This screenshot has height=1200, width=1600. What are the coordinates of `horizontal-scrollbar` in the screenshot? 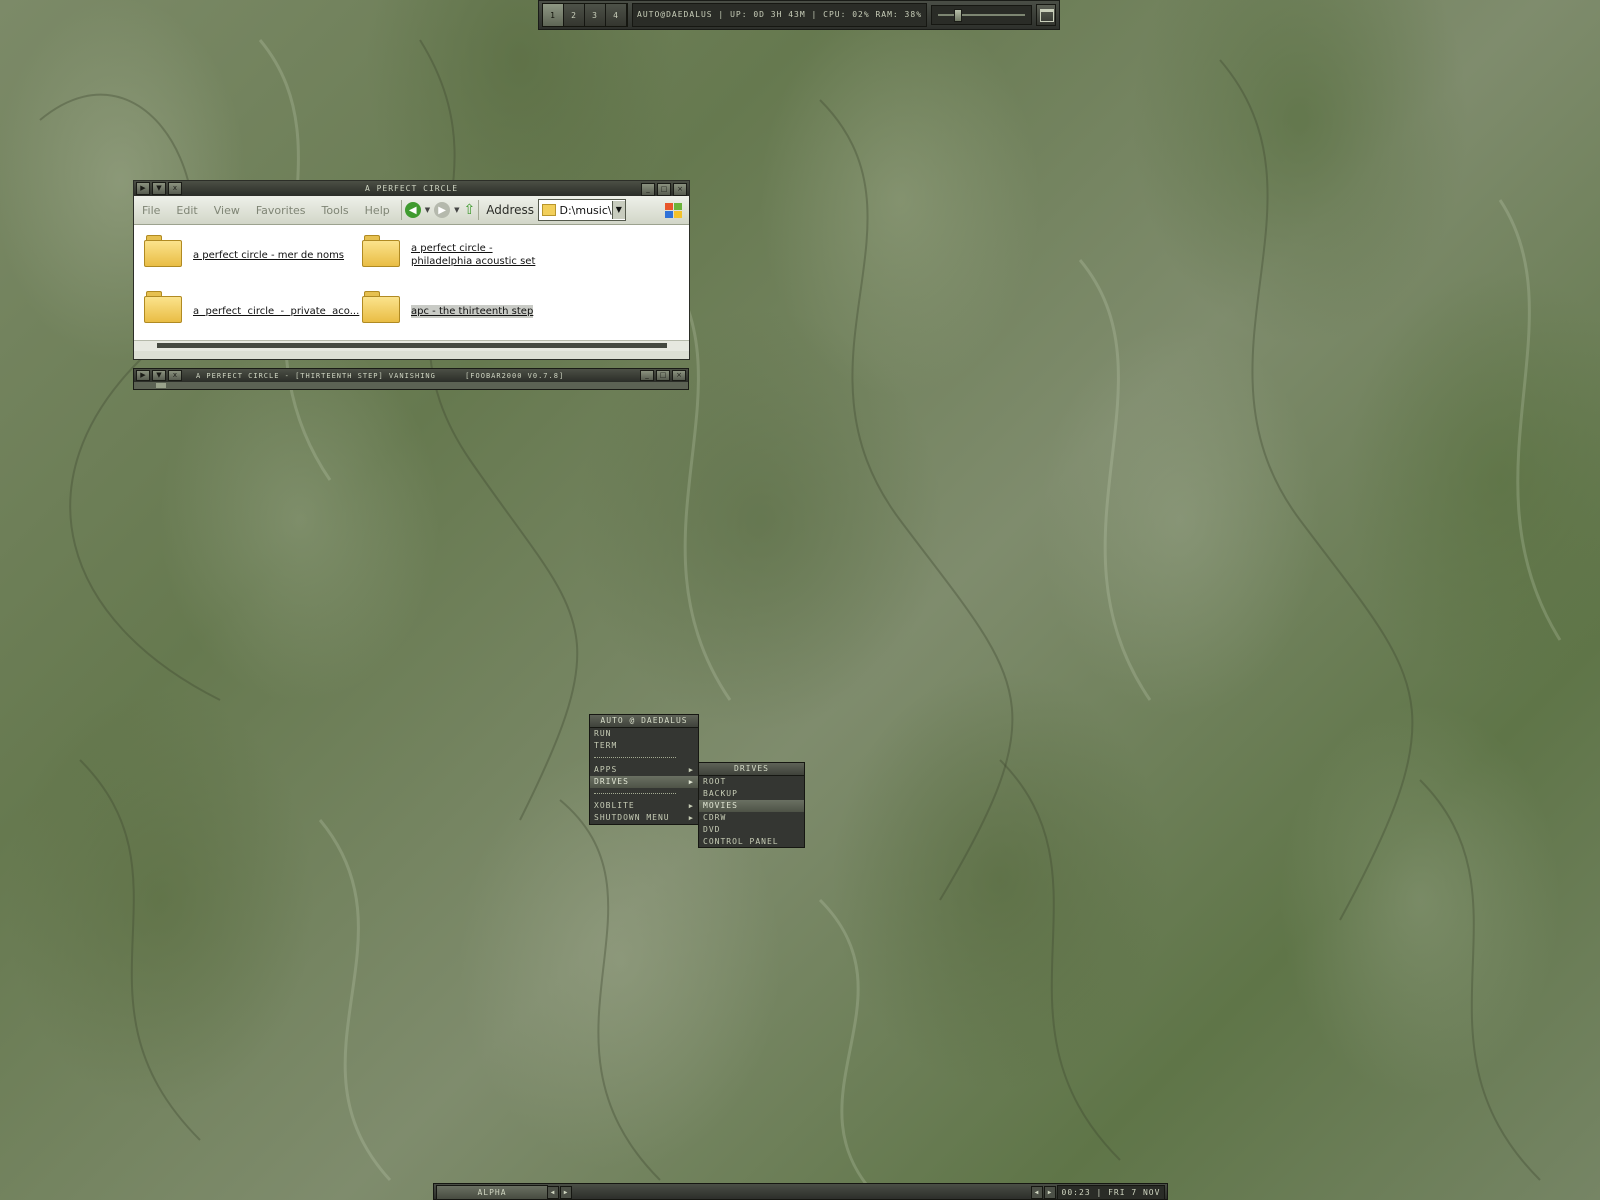 It's located at (411, 345).